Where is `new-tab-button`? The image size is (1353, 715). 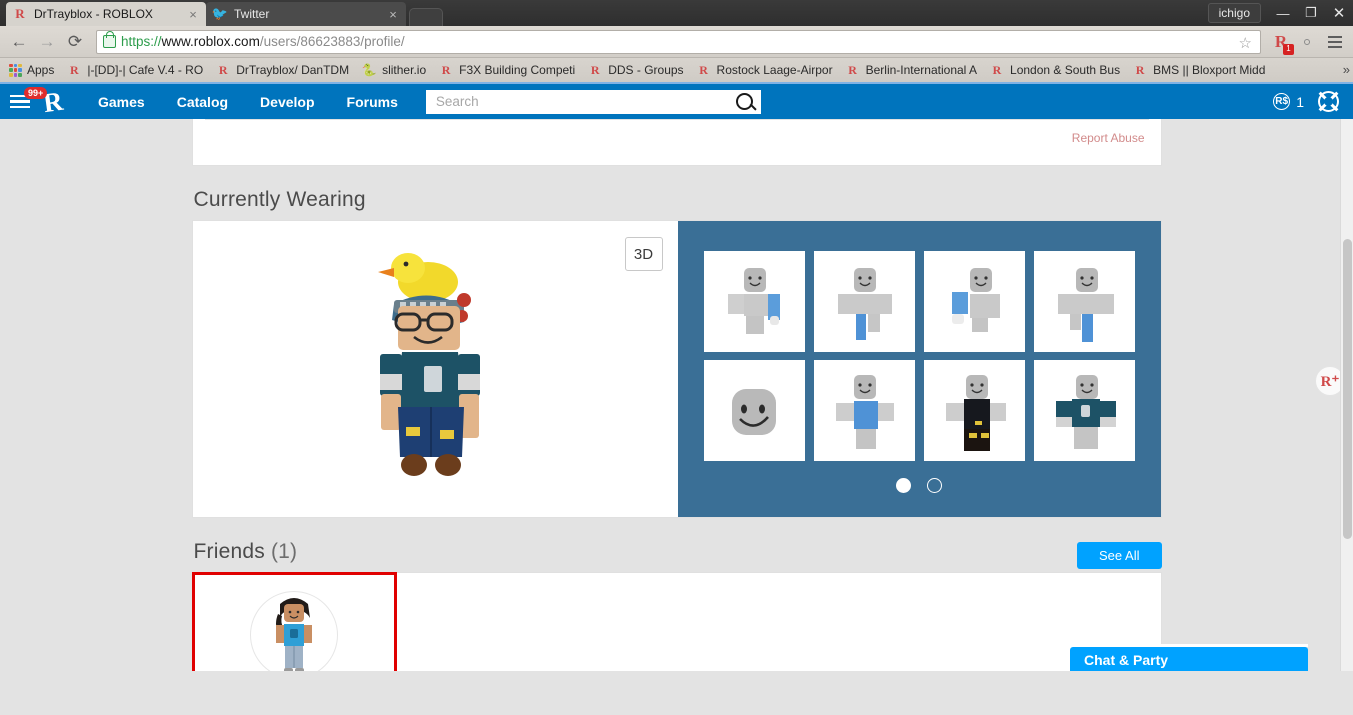 new-tab-button is located at coordinates (426, 17).